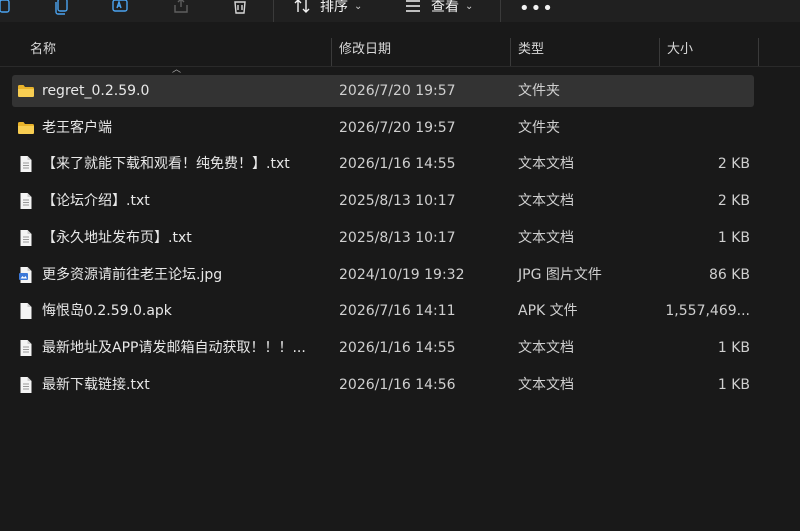 The width and height of the screenshot is (800, 531). Describe the element at coordinates (96, 91) in the screenshot. I see `file-name: regret_0.2.59.0` at that location.